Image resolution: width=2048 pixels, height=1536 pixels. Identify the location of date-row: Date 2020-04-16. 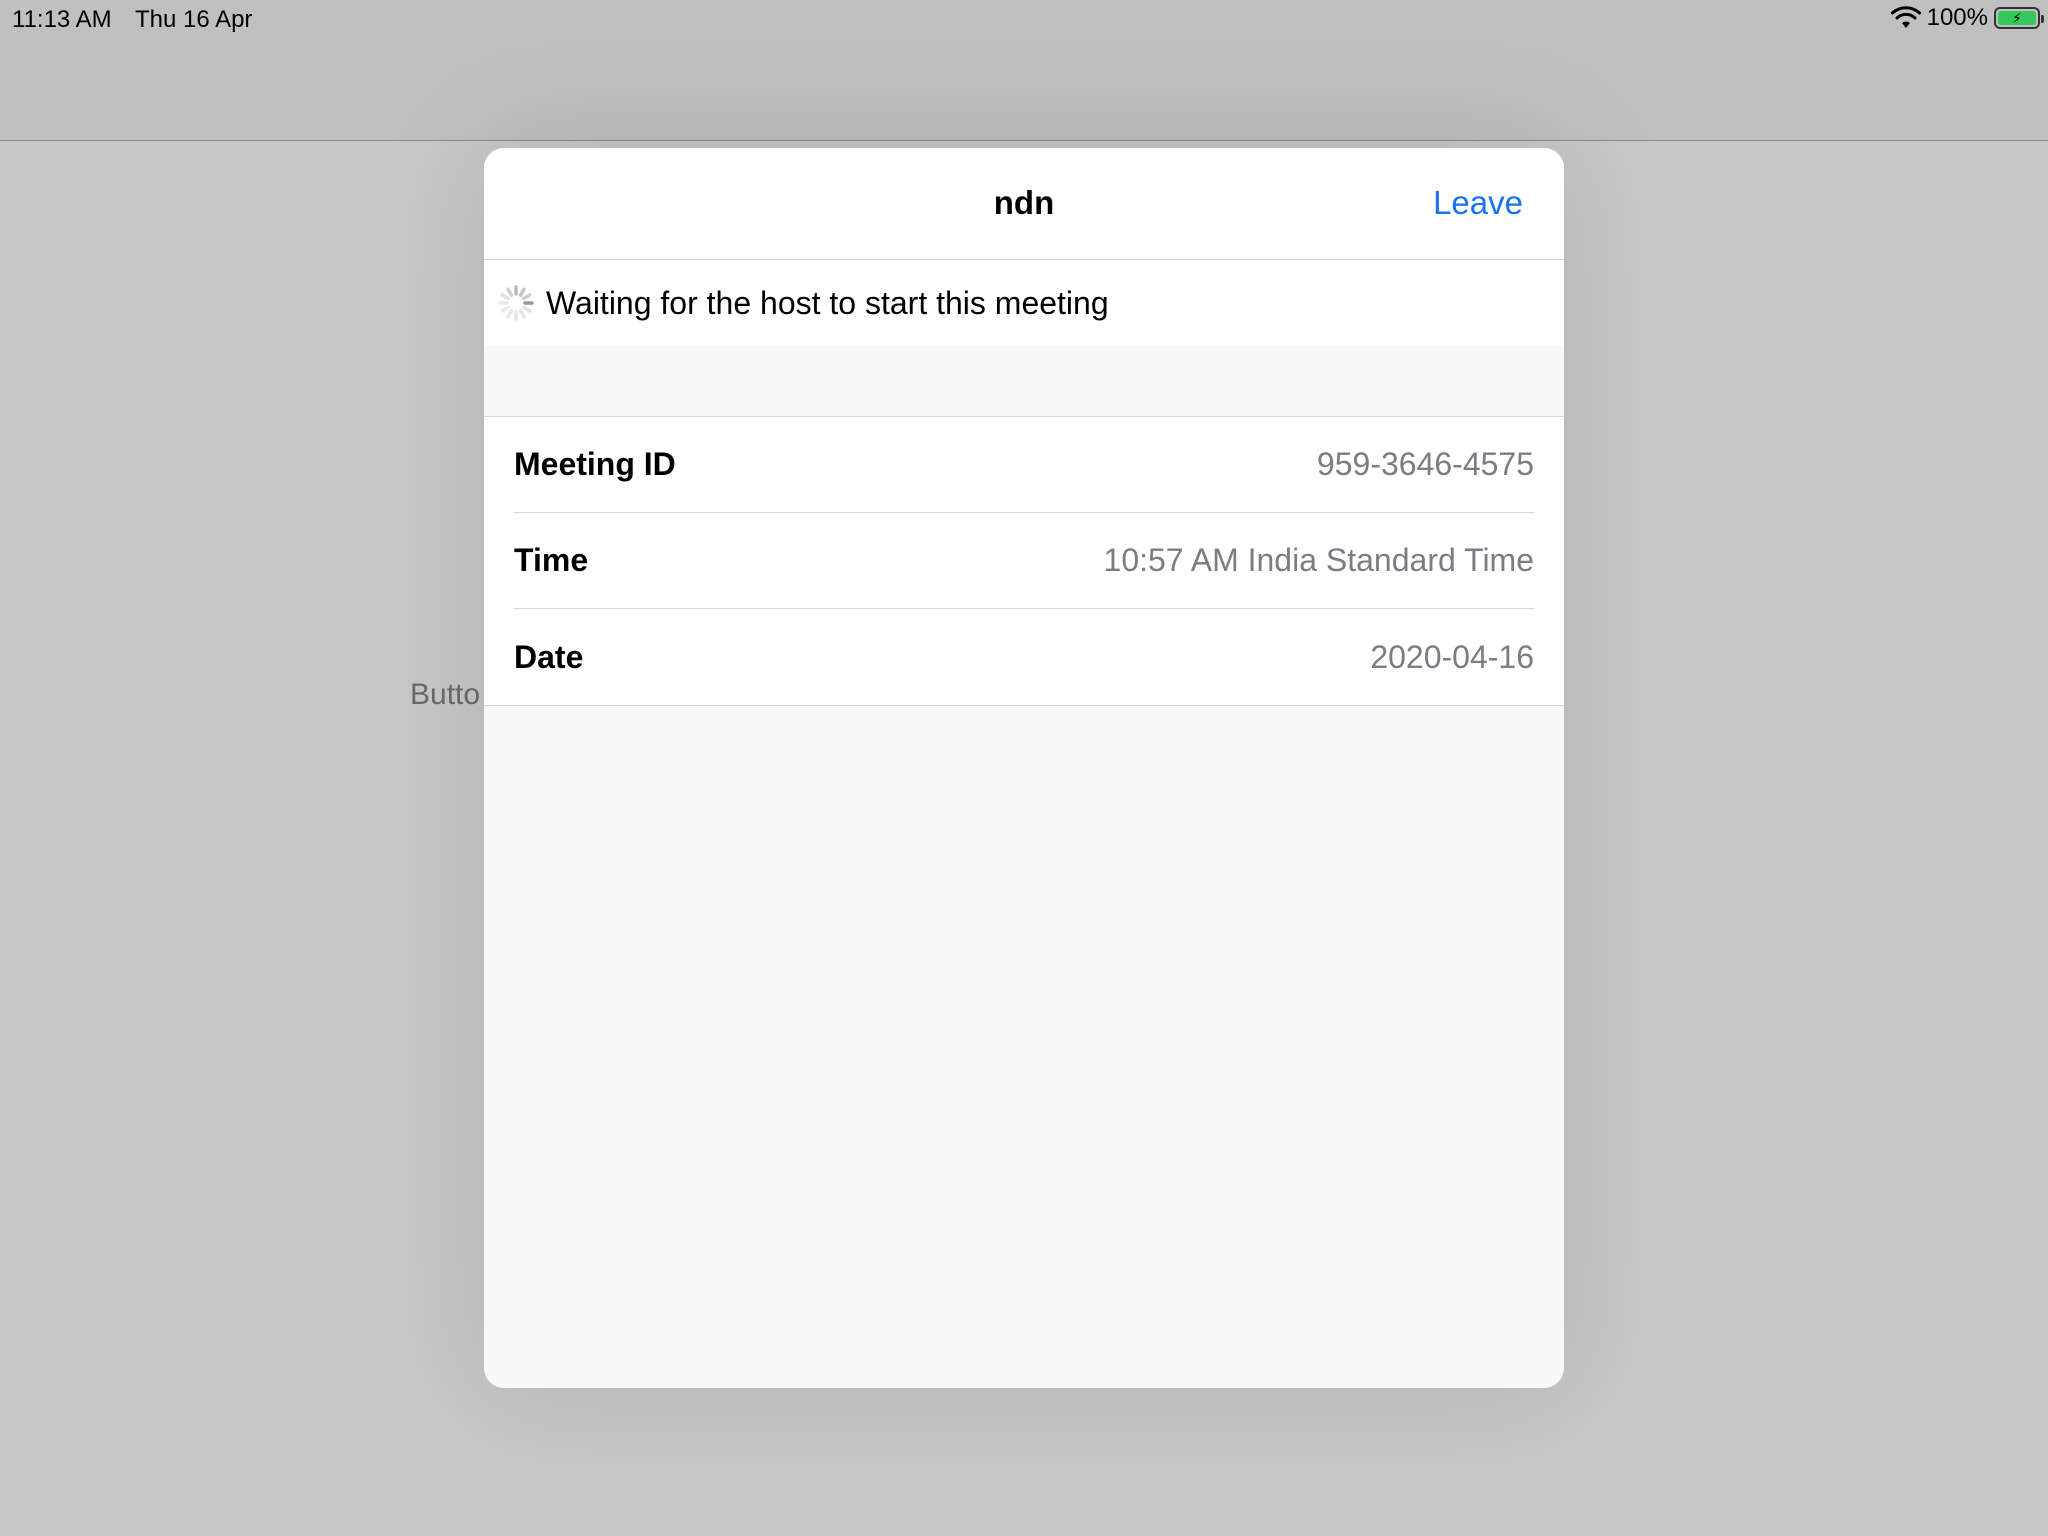
(1024, 657).